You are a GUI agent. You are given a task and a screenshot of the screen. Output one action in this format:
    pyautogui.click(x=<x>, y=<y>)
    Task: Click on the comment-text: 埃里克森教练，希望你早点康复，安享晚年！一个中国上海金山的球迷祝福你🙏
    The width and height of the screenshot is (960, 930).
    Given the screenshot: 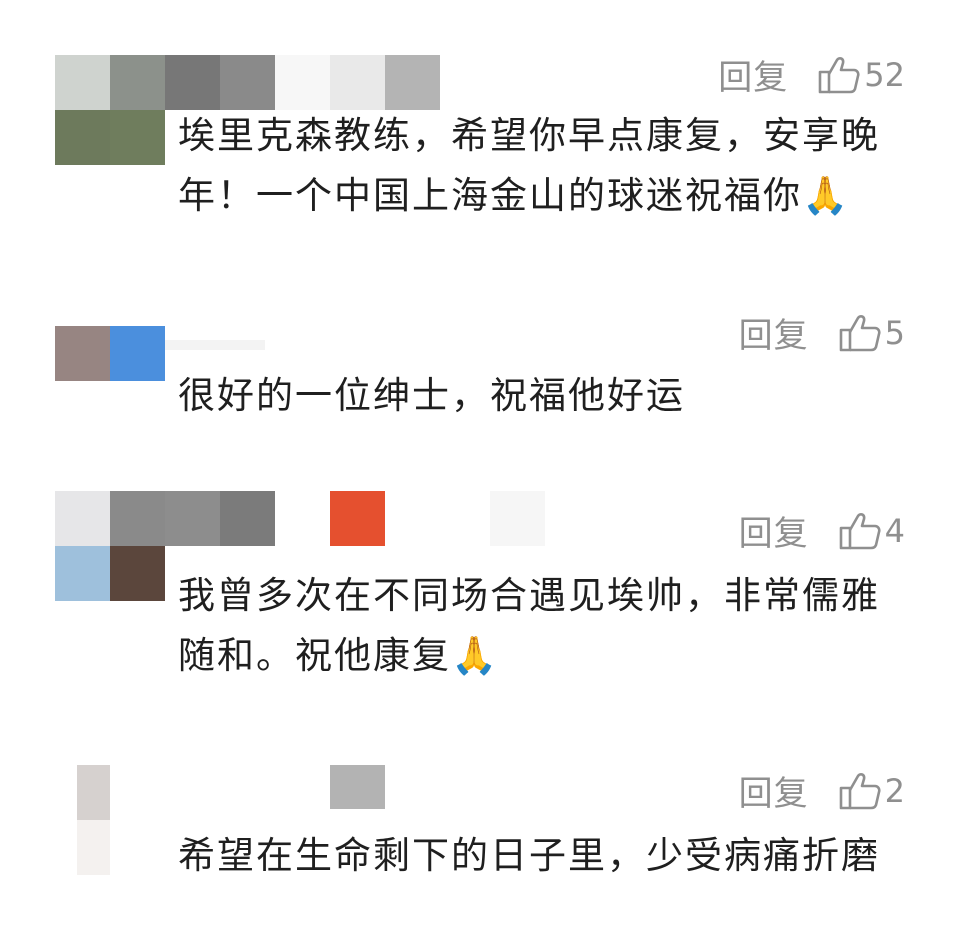 What is the action you would take?
    pyautogui.click(x=529, y=165)
    